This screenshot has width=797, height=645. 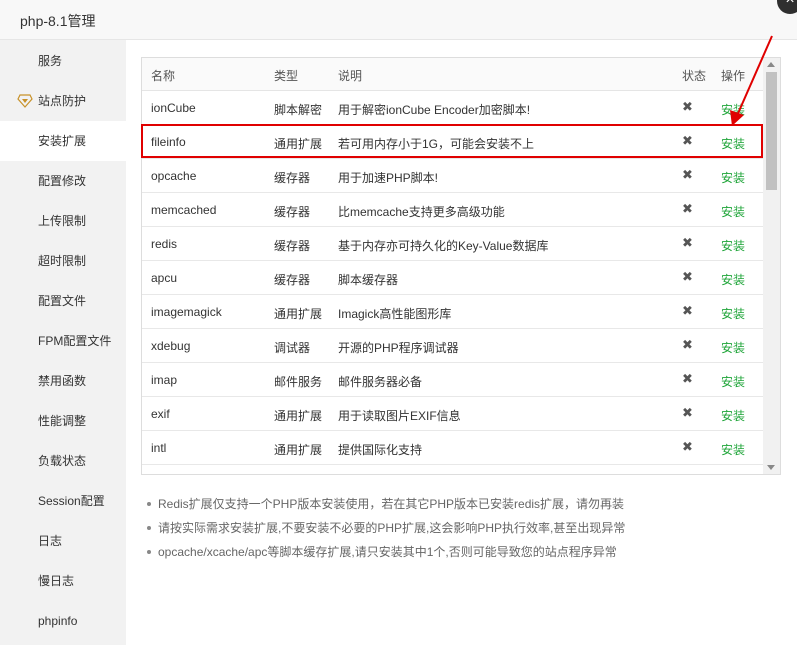 I want to click on table-row: memcached 缓存器 比memcache支持更多高级功能 ✖ 安装, so click(x=453, y=210).